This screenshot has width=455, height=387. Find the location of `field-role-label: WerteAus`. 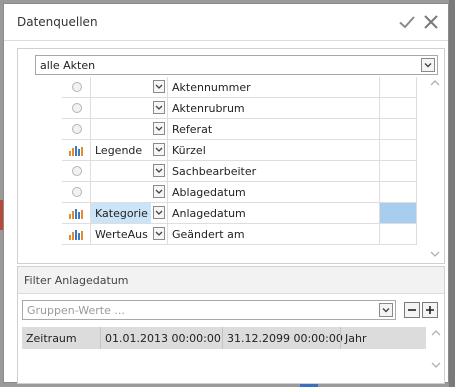

field-role-label: WerteAus is located at coordinates (121, 234).